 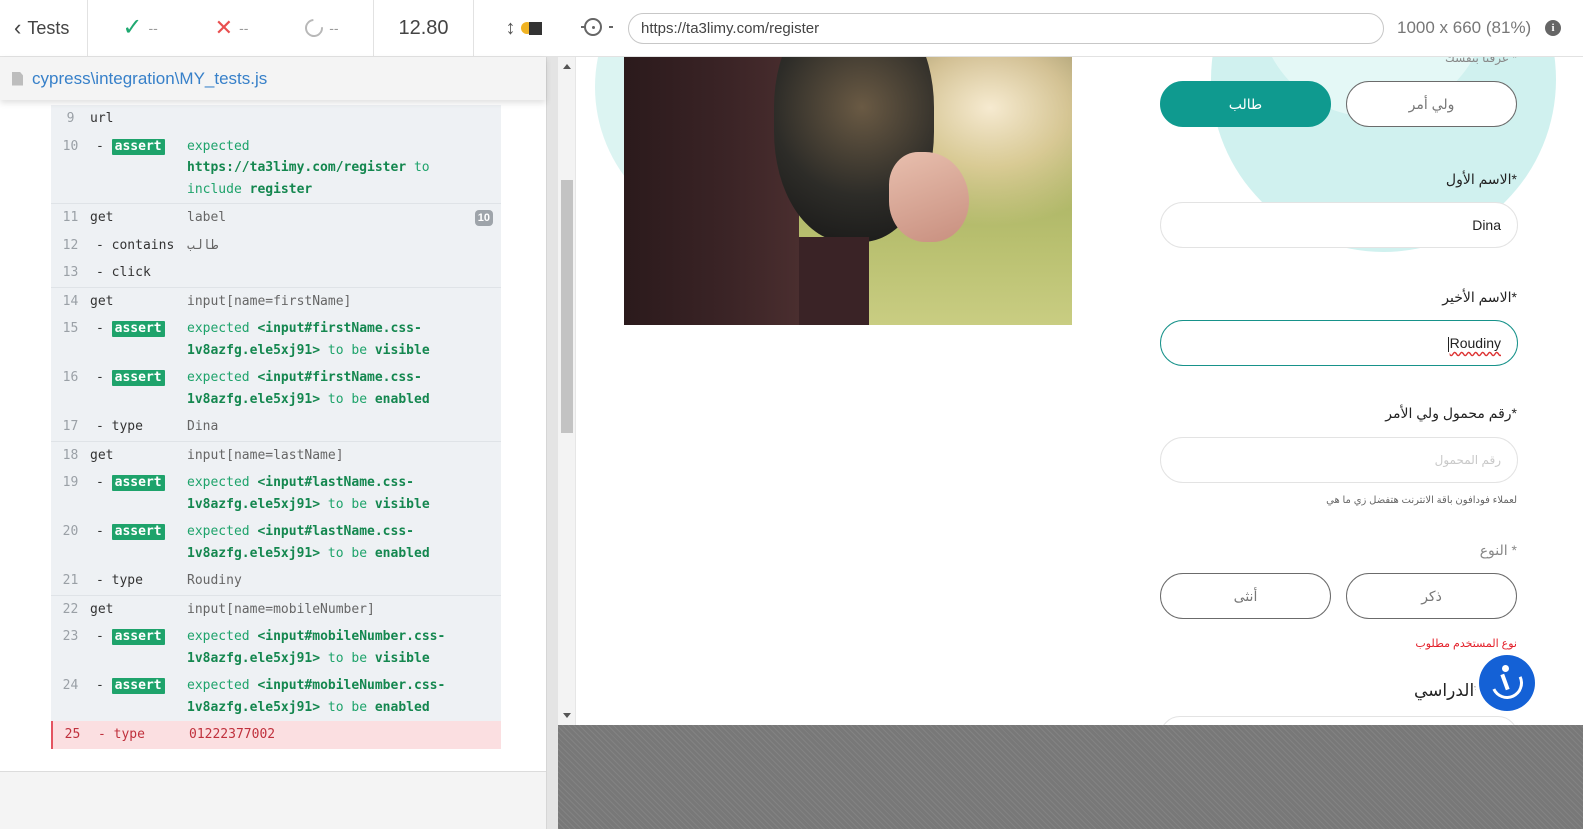 What do you see at coordinates (1431, 596) in the screenshot?
I see `gender-male-button: ذكر` at bounding box center [1431, 596].